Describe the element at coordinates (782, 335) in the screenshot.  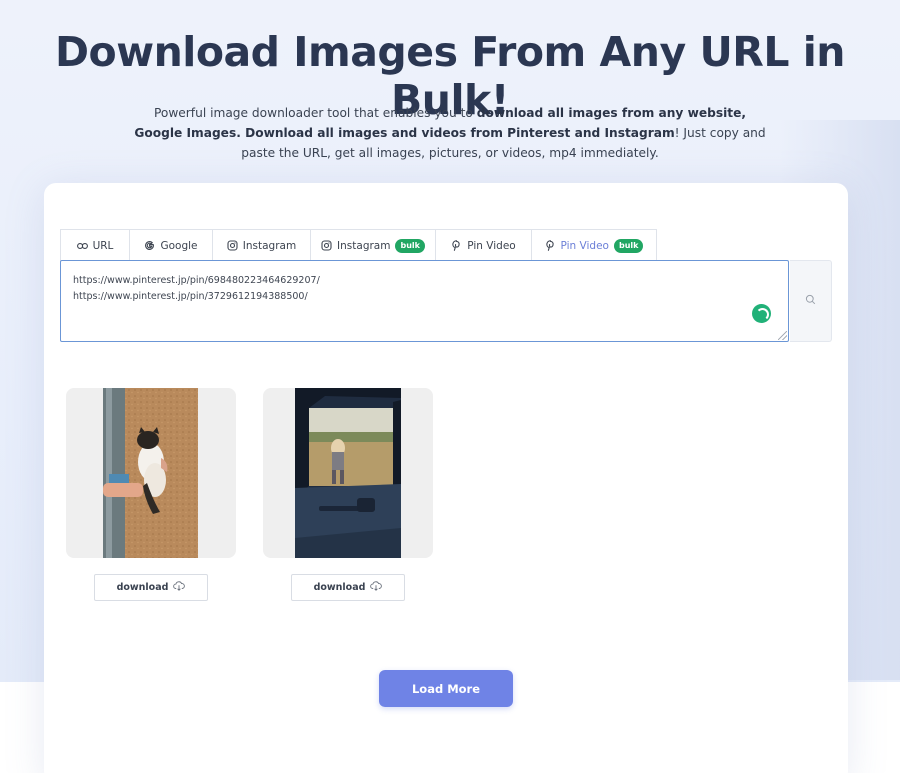
I see `resize-handle-icon` at that location.